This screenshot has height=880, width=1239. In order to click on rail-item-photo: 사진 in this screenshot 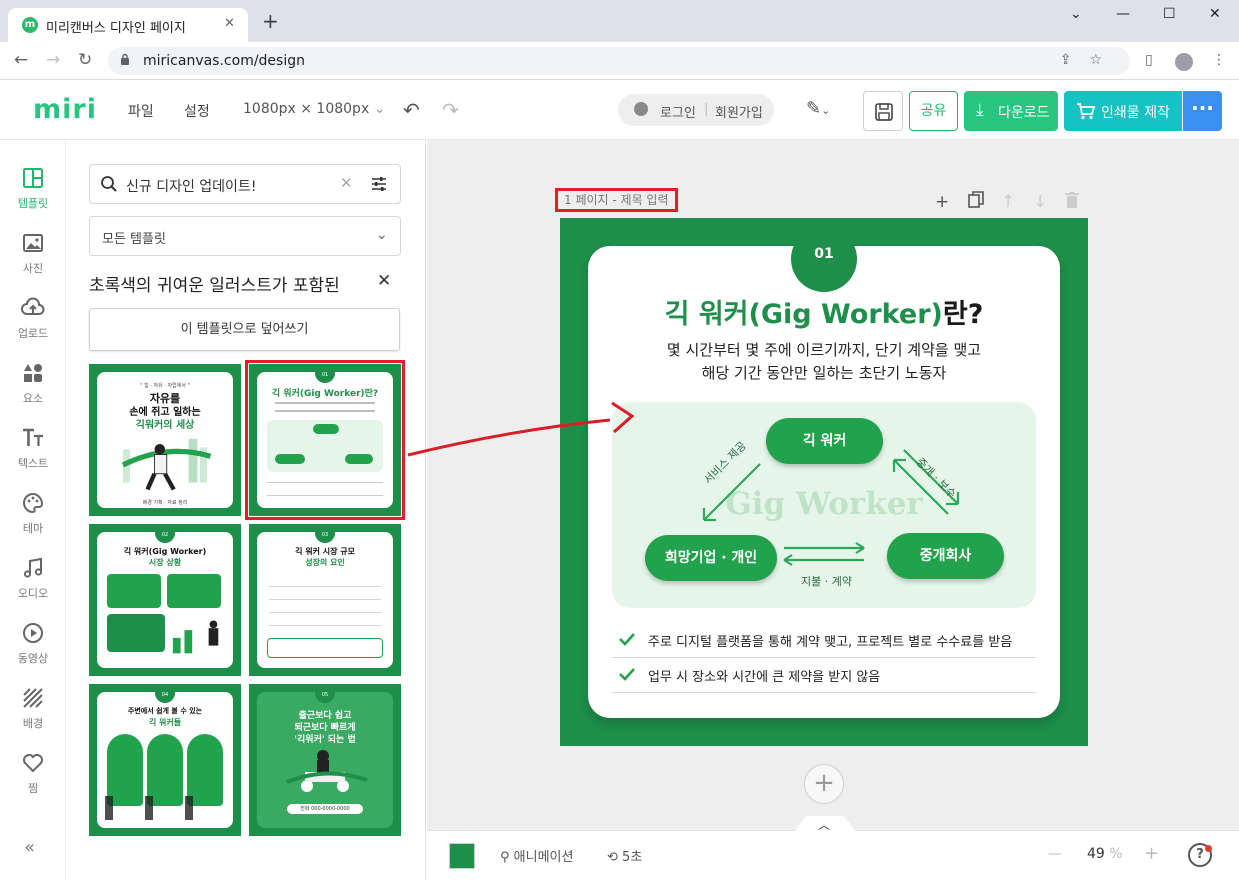, I will do `click(33, 255)`.